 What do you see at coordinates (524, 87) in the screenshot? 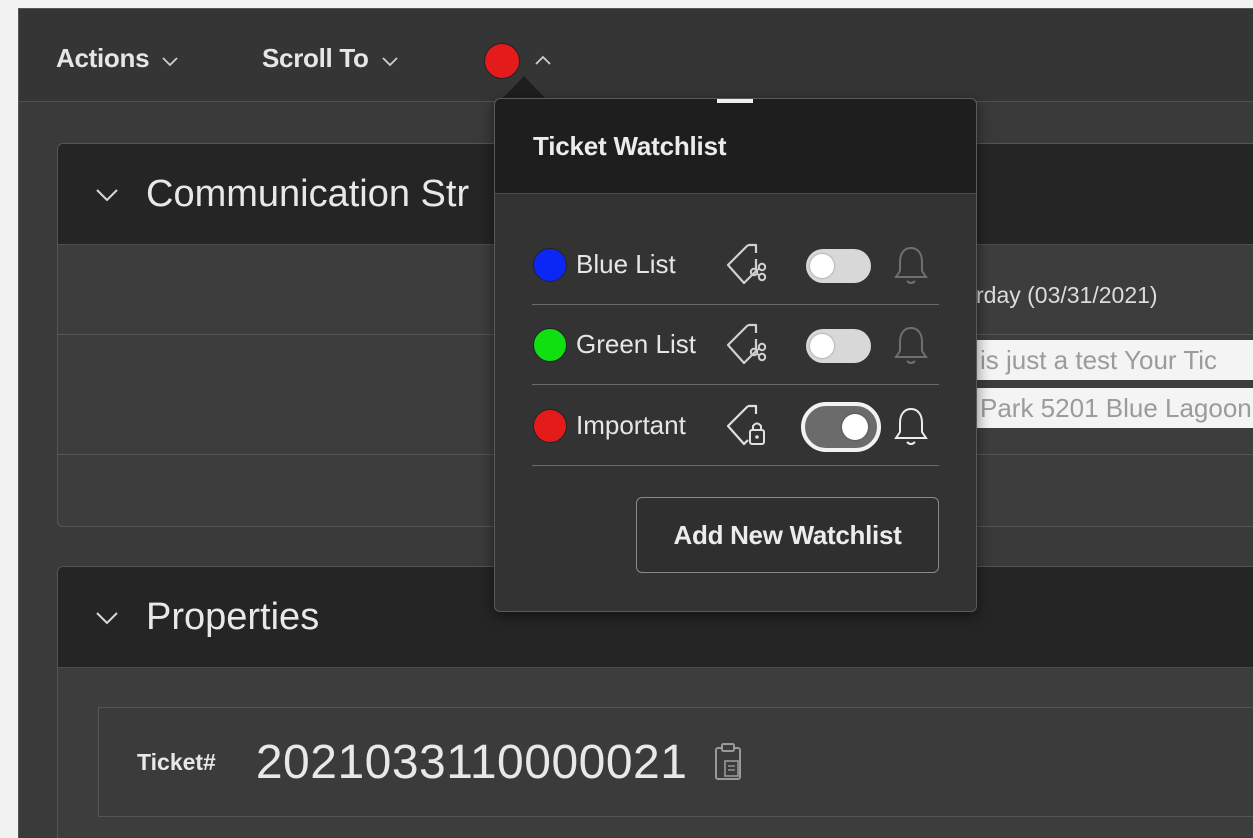
I see `popover-arrow` at bounding box center [524, 87].